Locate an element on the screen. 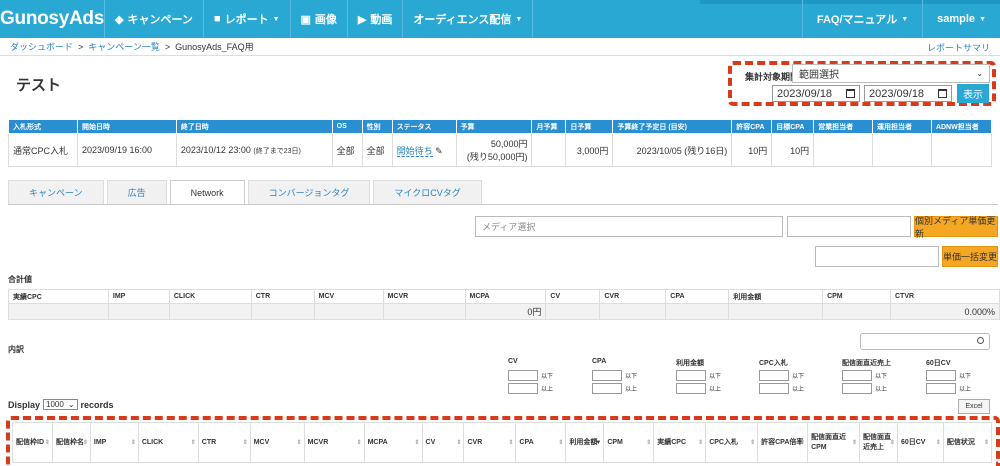  filter-60day-cv-min-input is located at coordinates (941, 388).